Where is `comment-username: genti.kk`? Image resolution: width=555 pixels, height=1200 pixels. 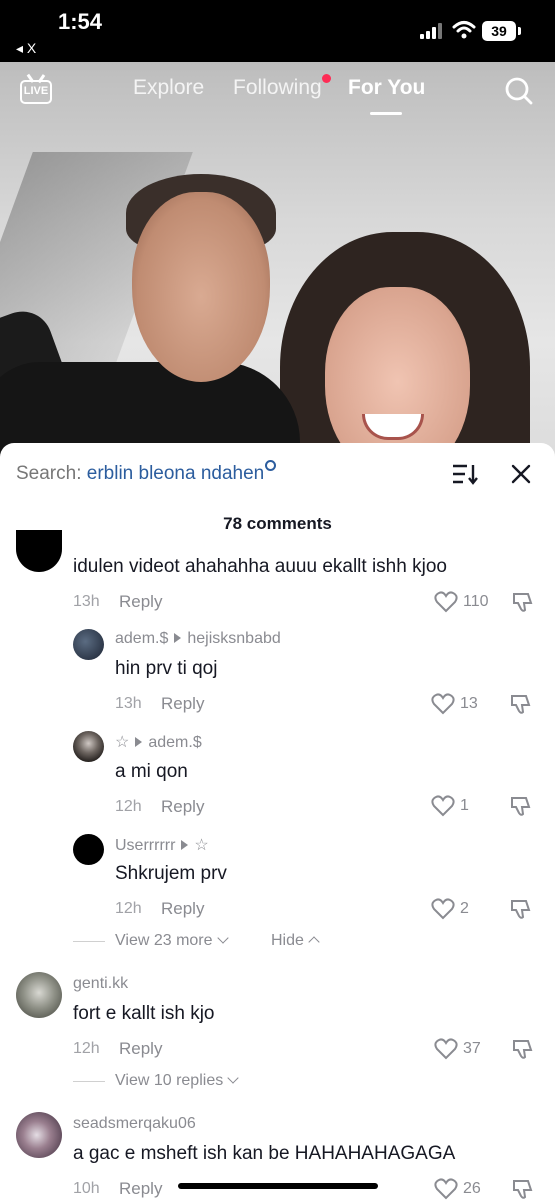 comment-username: genti.kk is located at coordinates (100, 984).